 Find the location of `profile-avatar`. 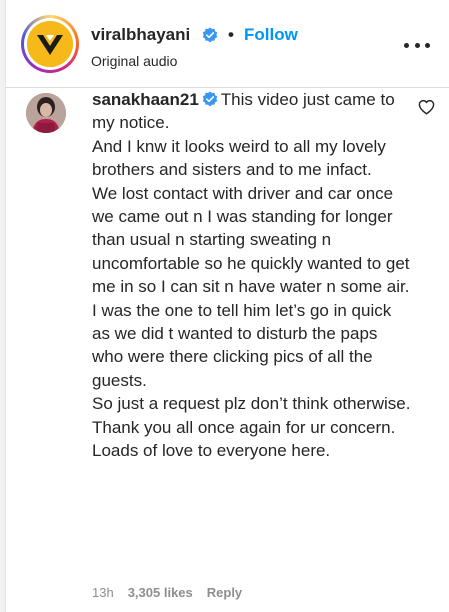

profile-avatar is located at coordinates (50, 44).